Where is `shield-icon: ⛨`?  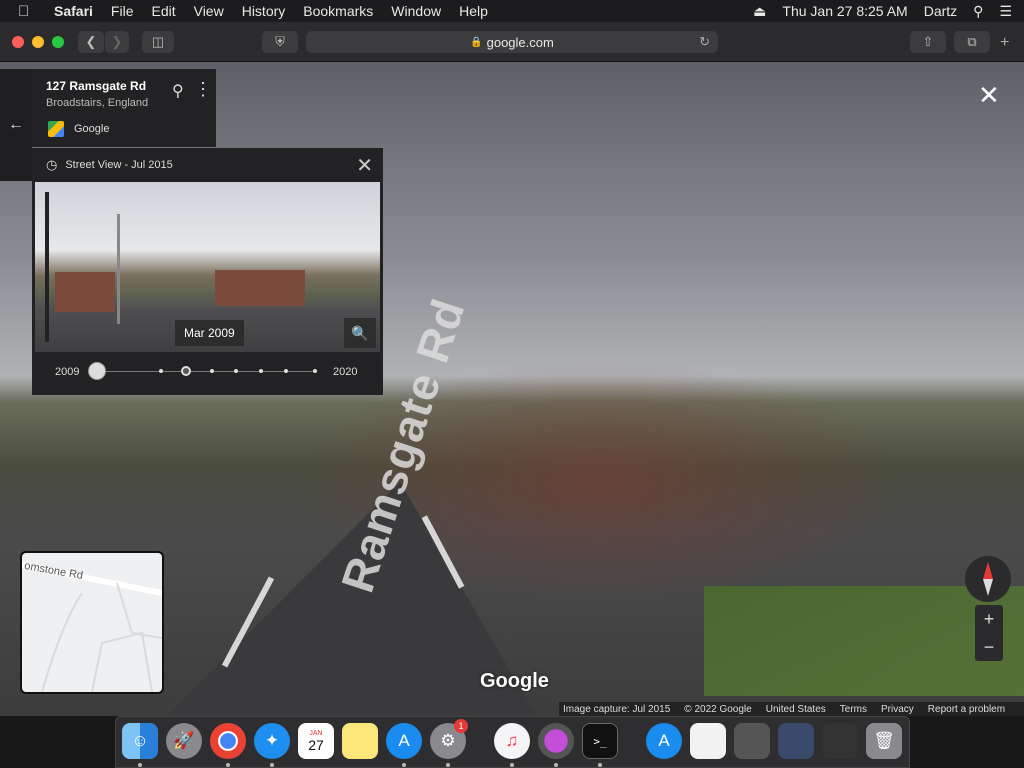
shield-icon: ⛨ is located at coordinates (280, 41).